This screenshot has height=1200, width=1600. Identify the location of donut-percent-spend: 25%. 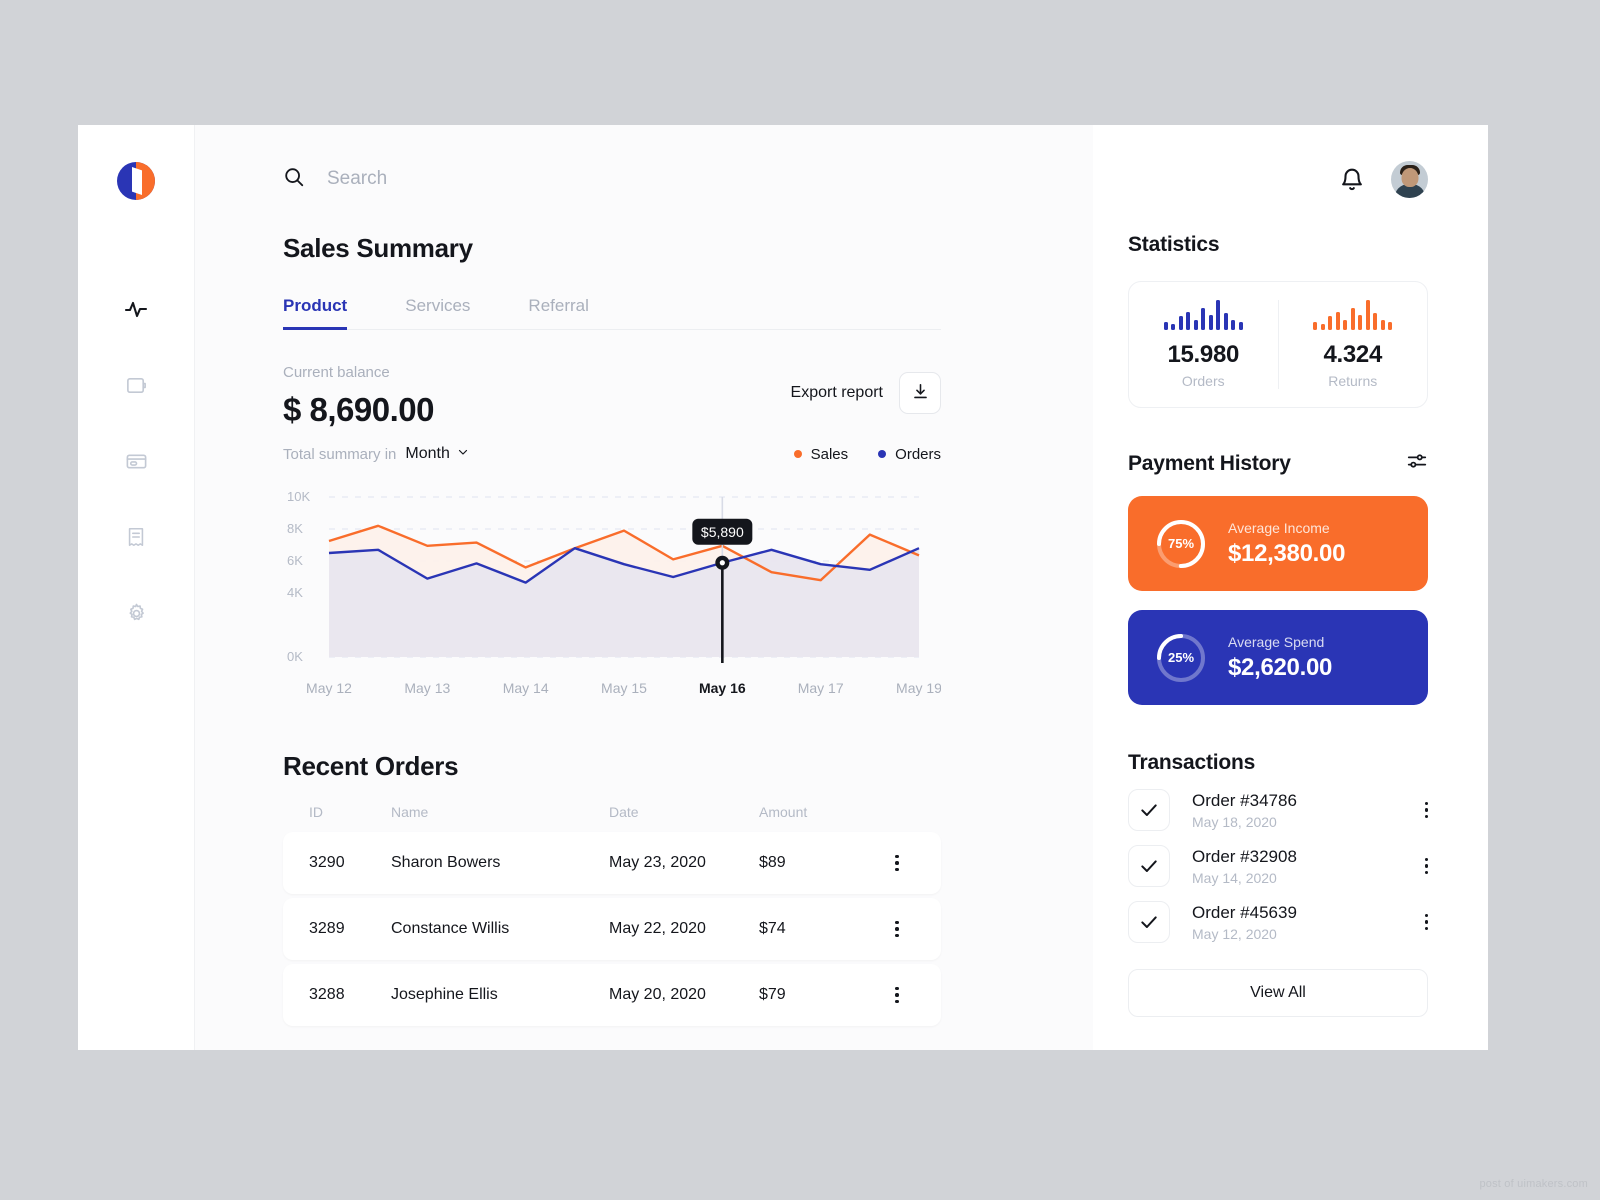
(1181, 657).